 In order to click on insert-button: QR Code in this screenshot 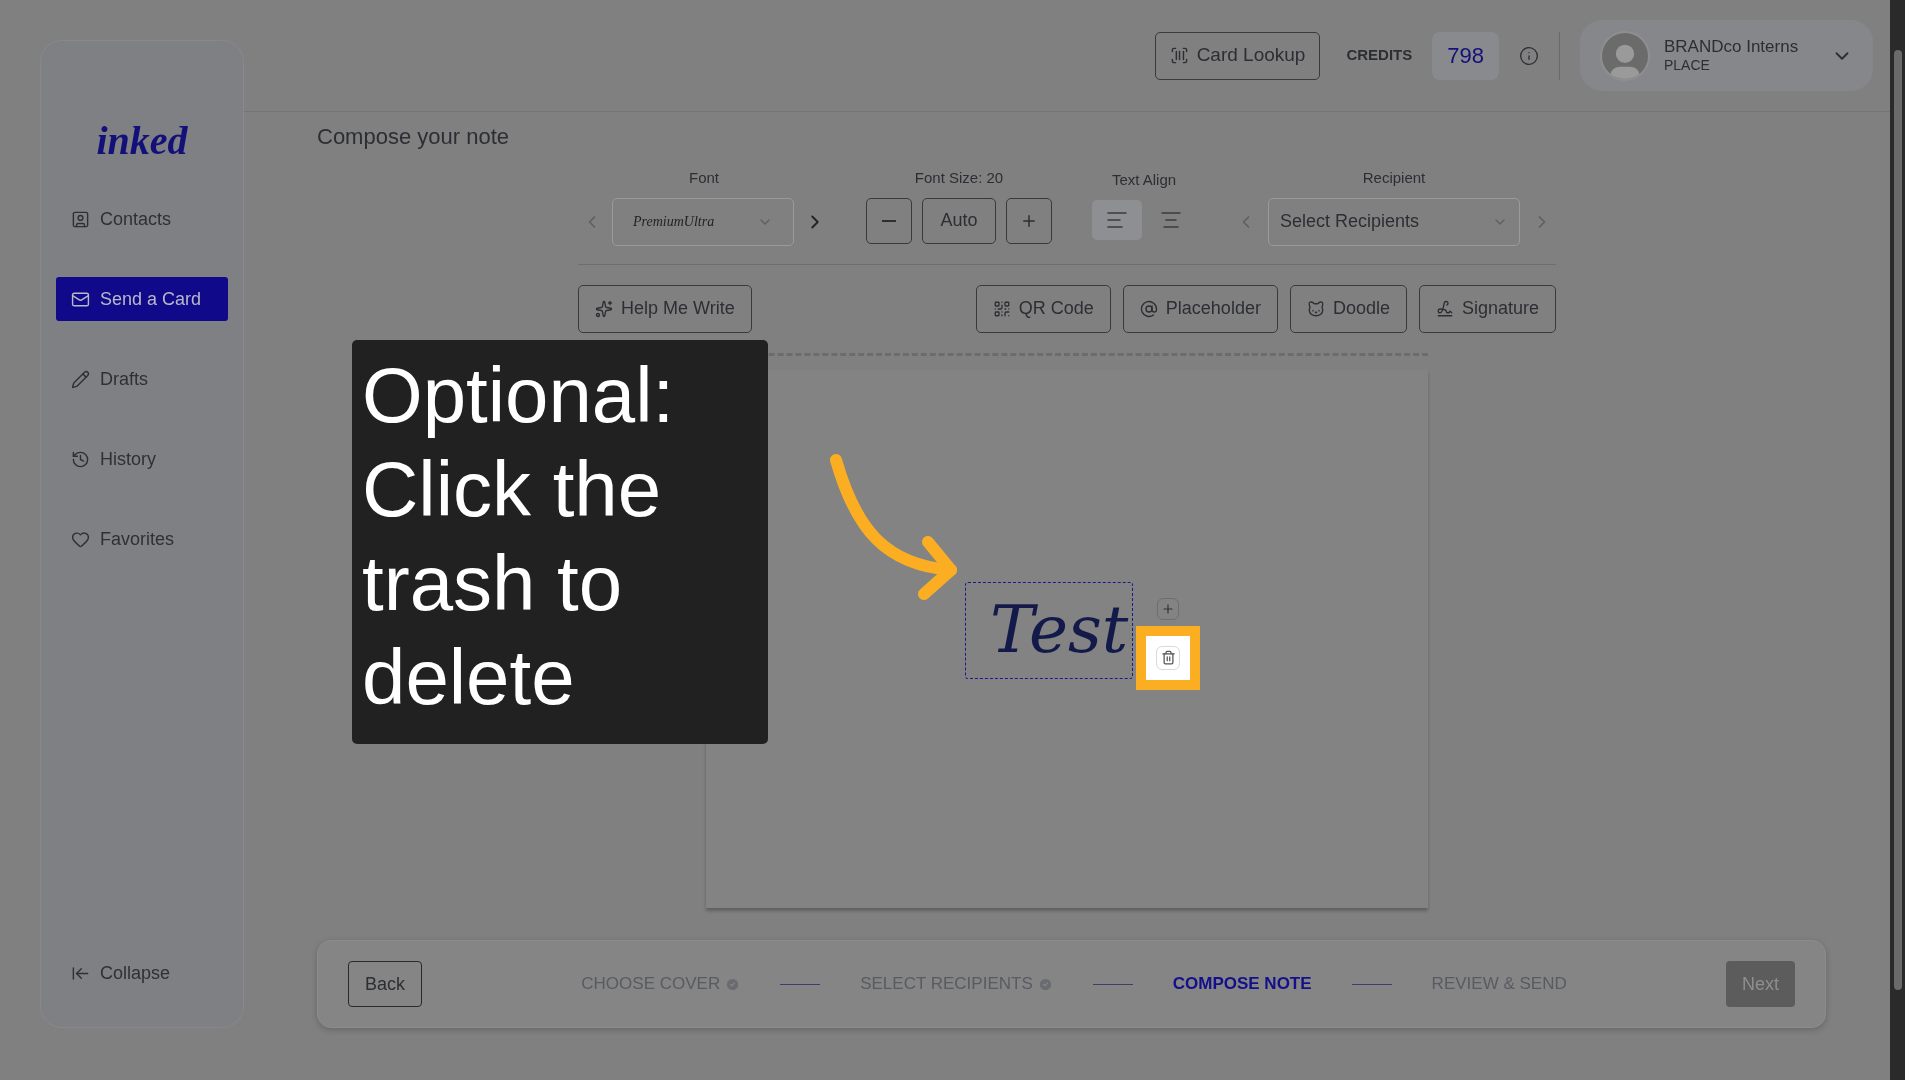, I will do `click(1043, 308)`.